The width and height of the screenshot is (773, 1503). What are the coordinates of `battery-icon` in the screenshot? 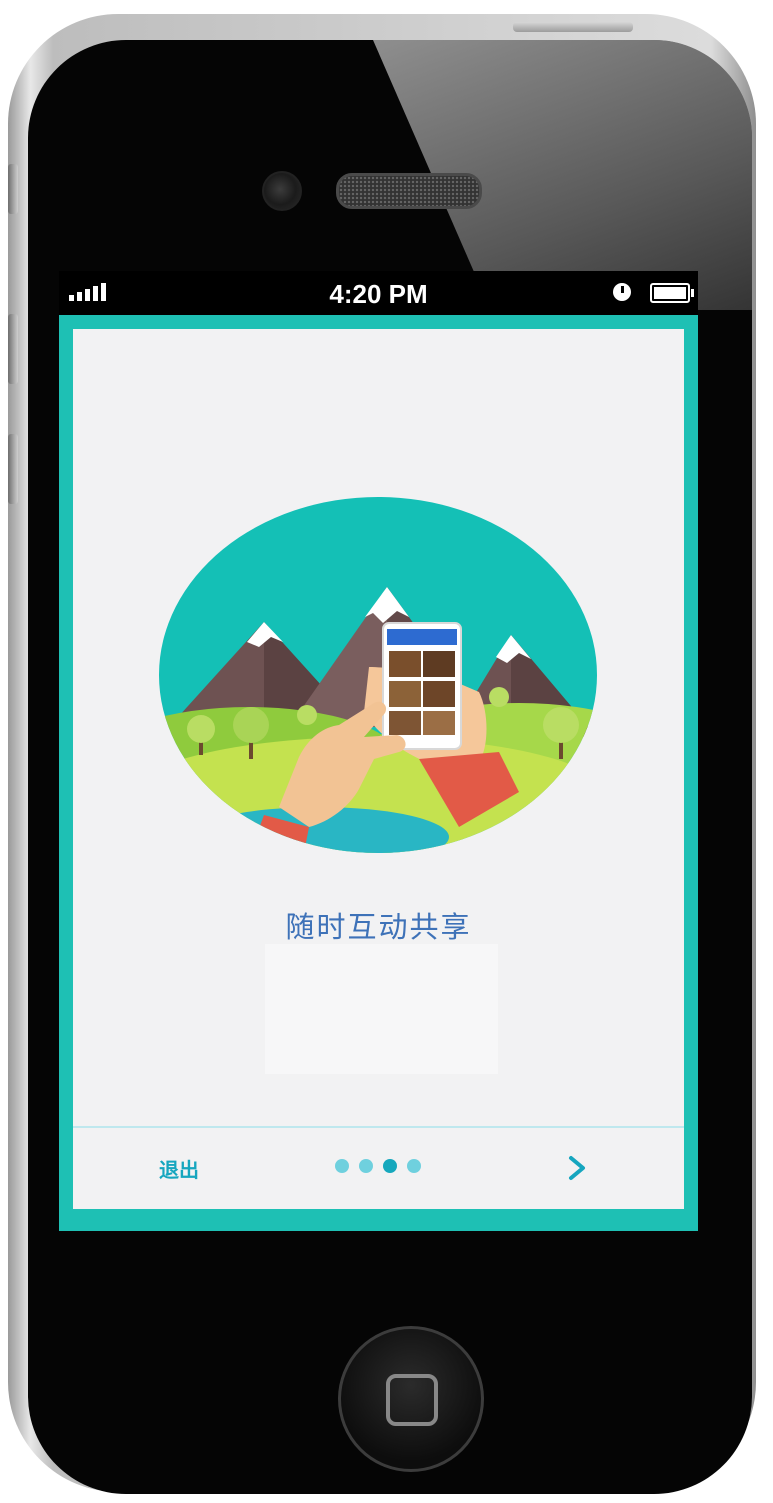 It's located at (672, 293).